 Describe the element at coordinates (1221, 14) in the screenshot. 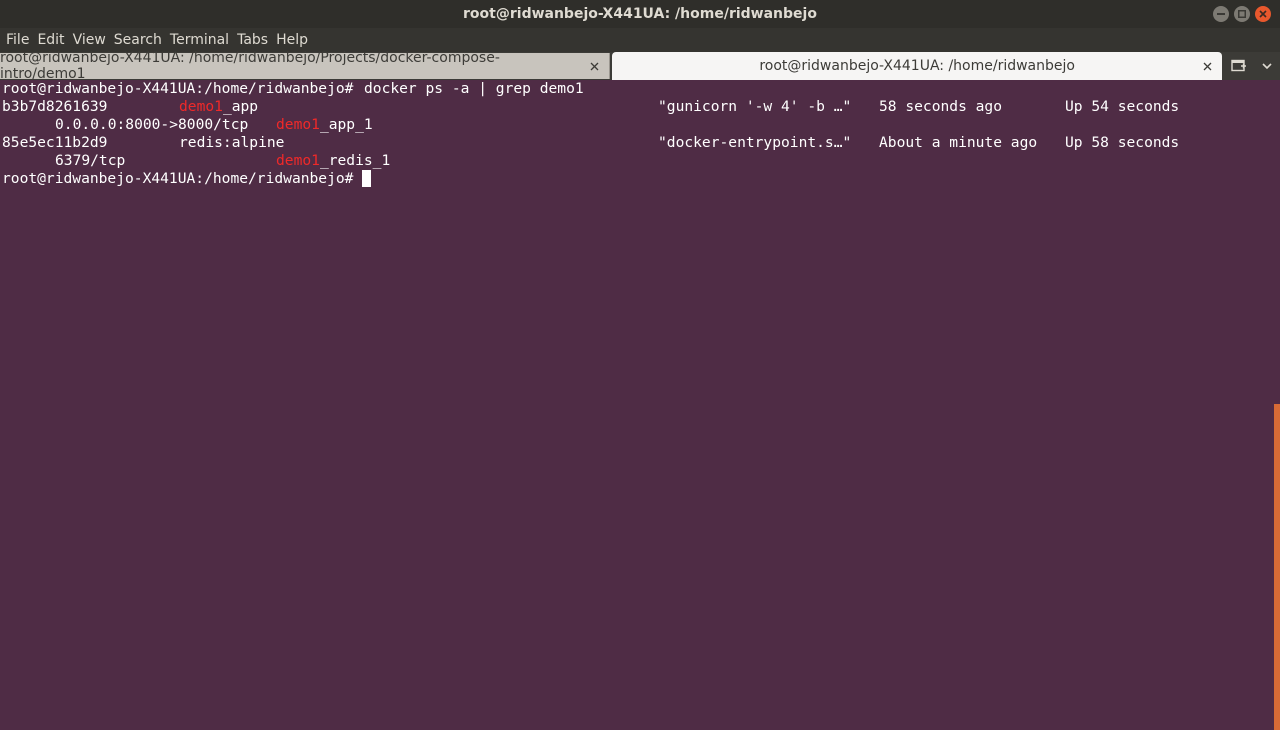

I see `minimize-icon` at that location.